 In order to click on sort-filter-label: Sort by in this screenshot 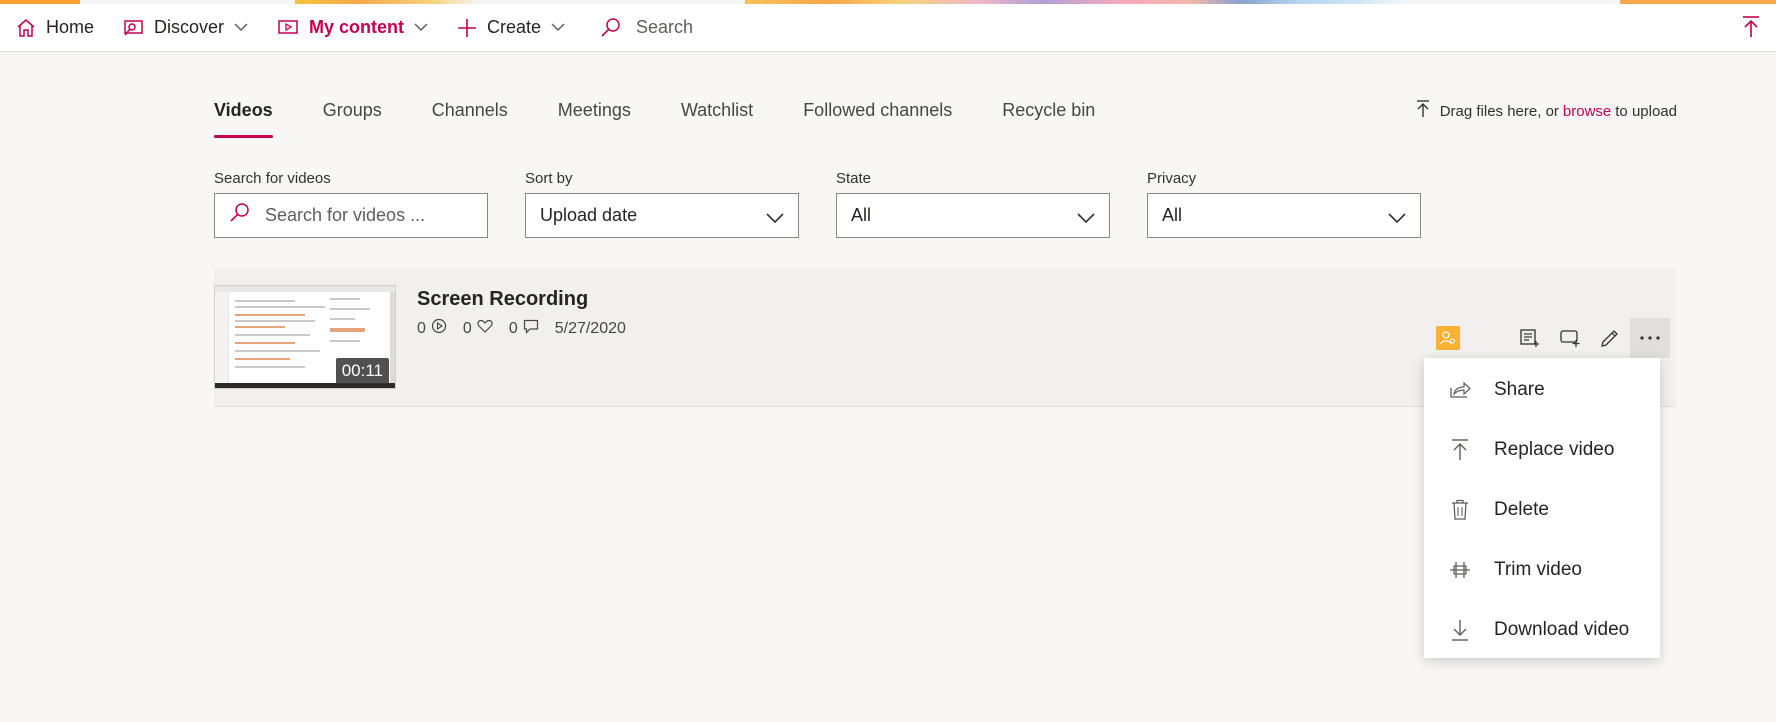, I will do `click(549, 178)`.